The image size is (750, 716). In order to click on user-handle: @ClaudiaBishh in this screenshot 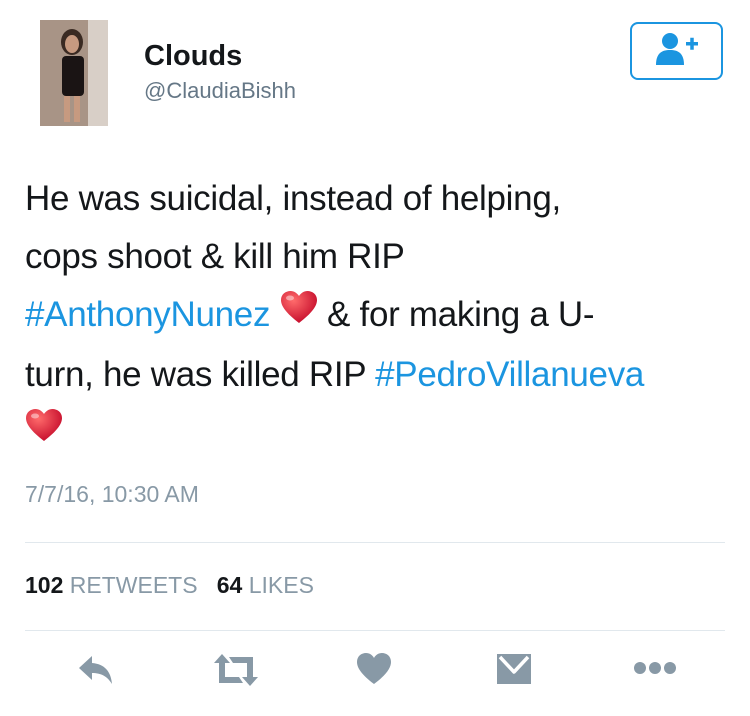, I will do `click(220, 91)`.